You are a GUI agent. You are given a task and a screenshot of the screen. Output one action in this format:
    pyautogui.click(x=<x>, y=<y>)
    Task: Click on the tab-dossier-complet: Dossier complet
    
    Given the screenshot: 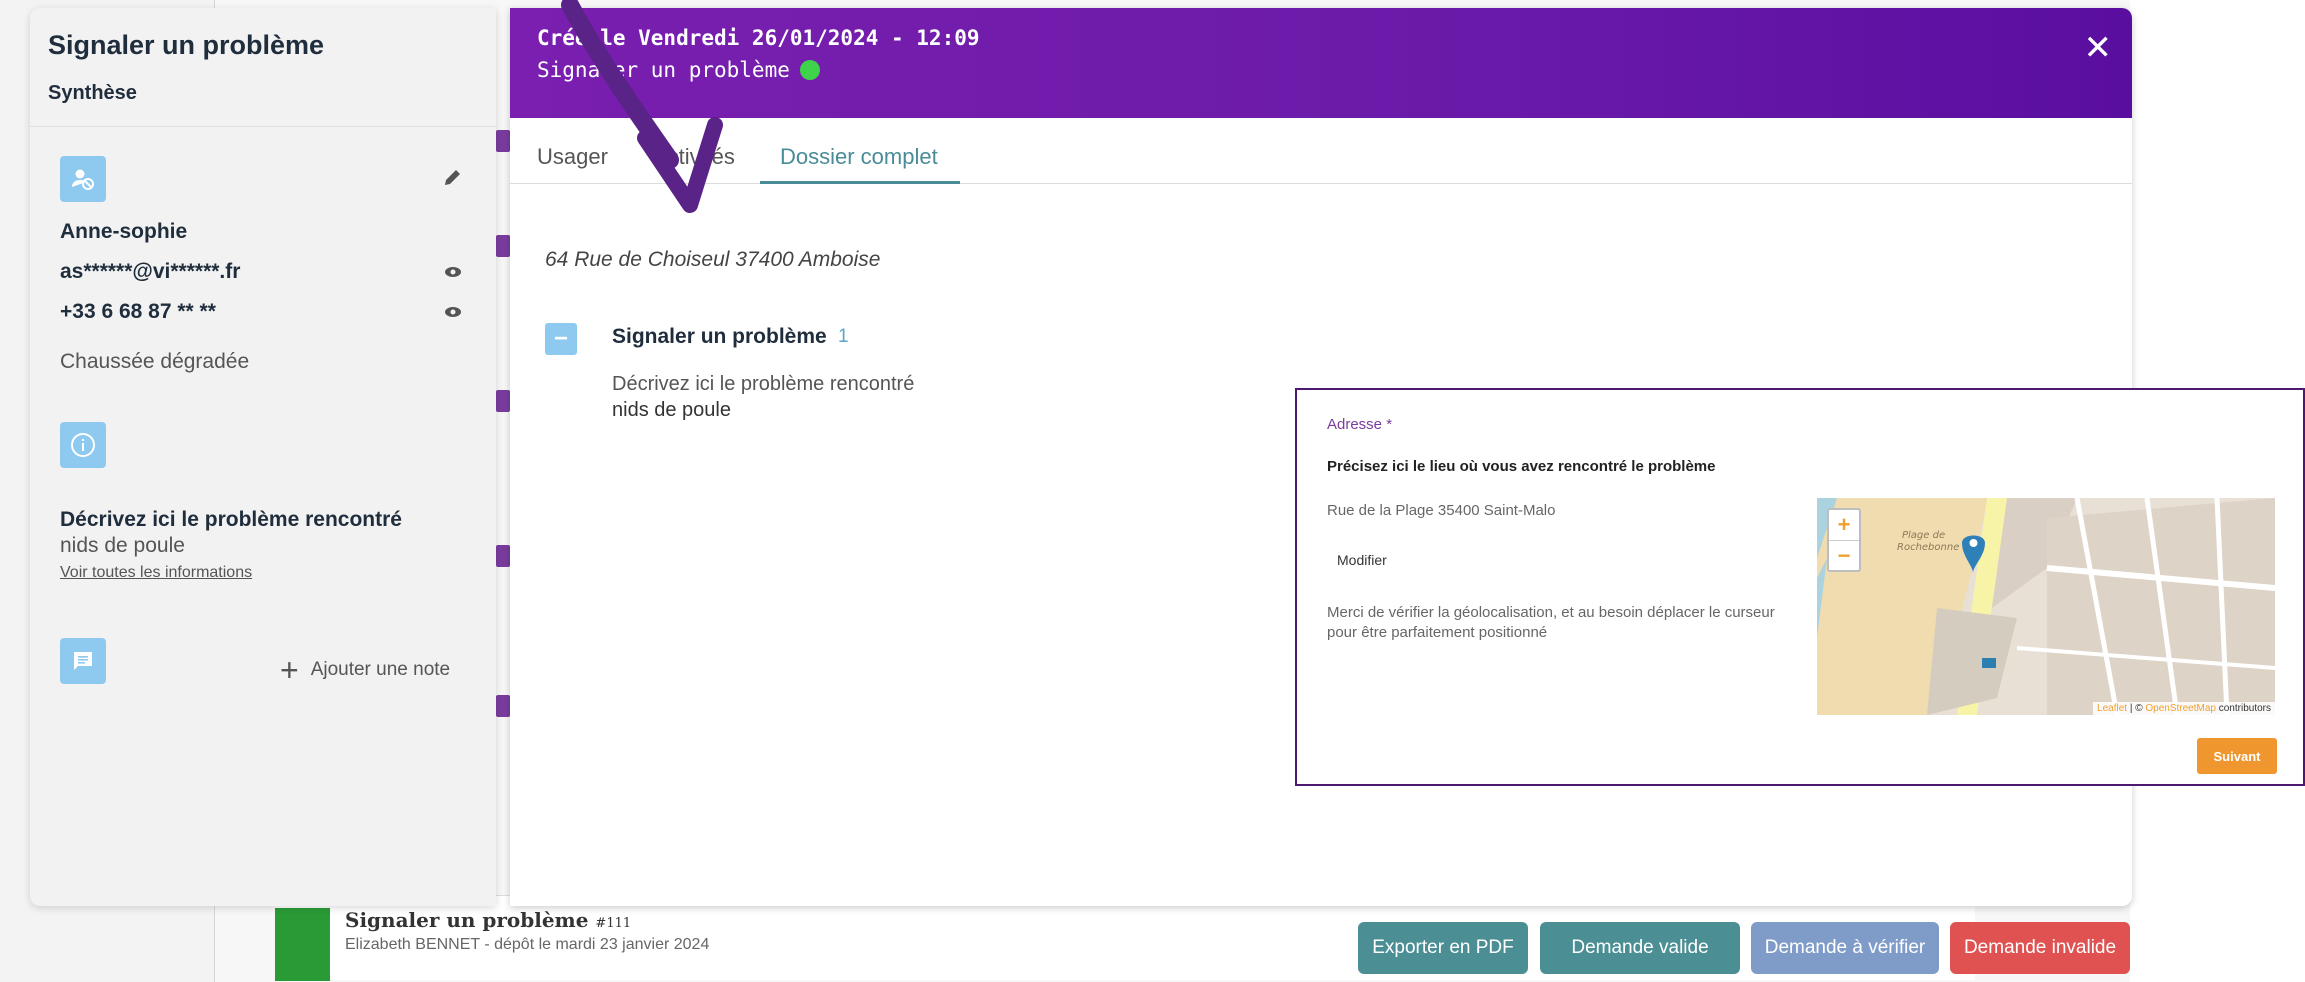 What is the action you would take?
    pyautogui.click(x=859, y=157)
    